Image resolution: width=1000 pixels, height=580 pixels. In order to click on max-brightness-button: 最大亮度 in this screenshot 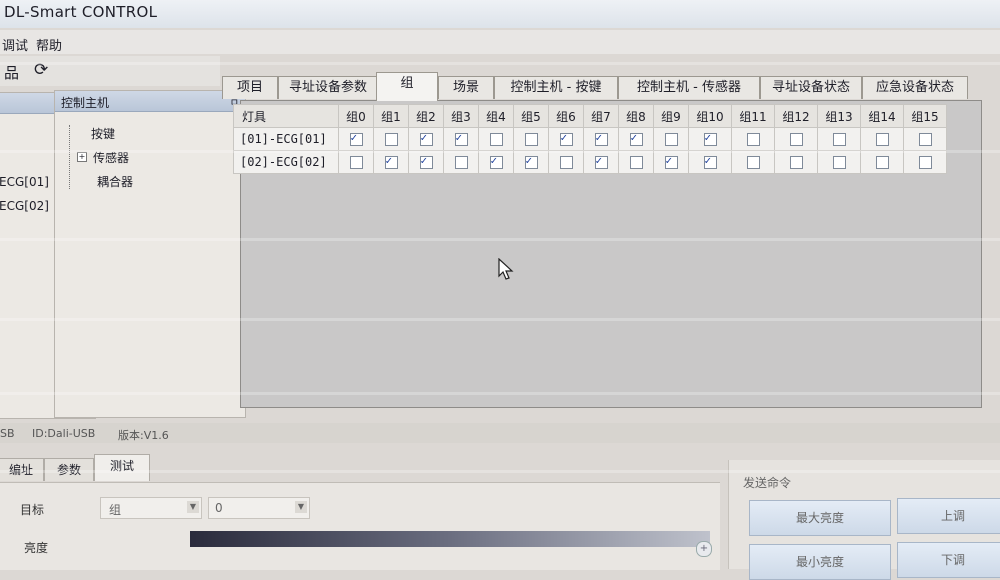, I will do `click(820, 518)`.